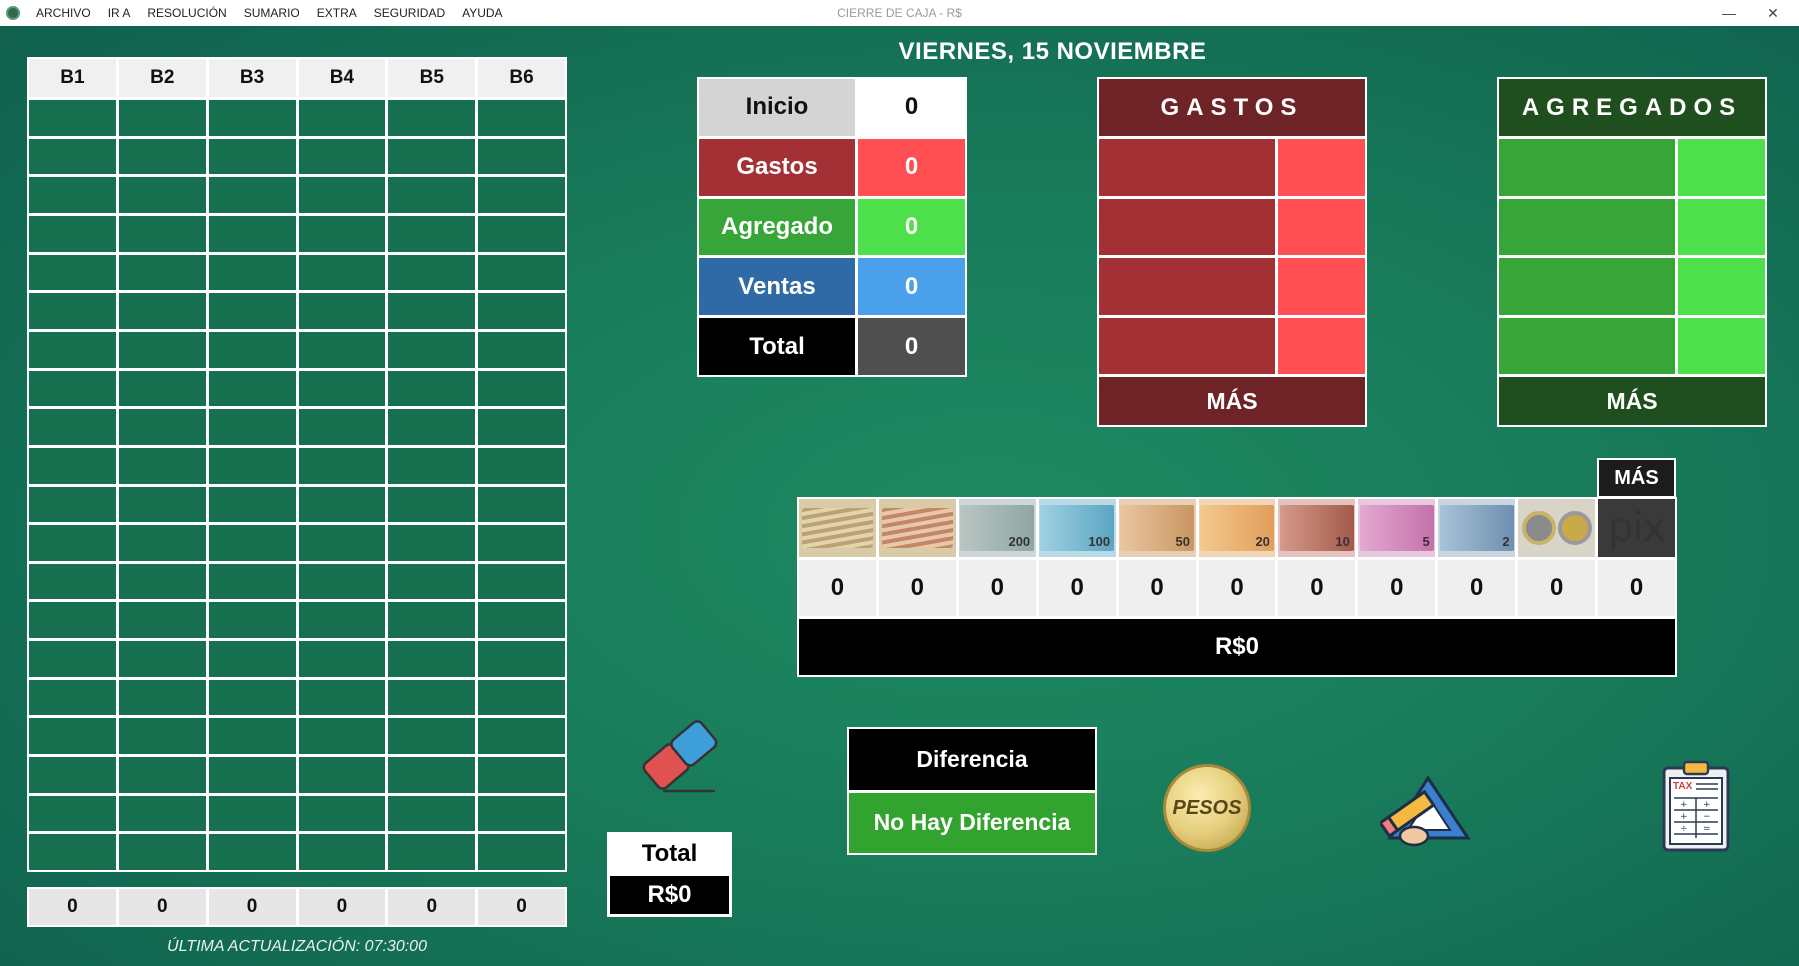 This screenshot has height=966, width=1799. I want to click on coins-icon, so click(1557, 528).